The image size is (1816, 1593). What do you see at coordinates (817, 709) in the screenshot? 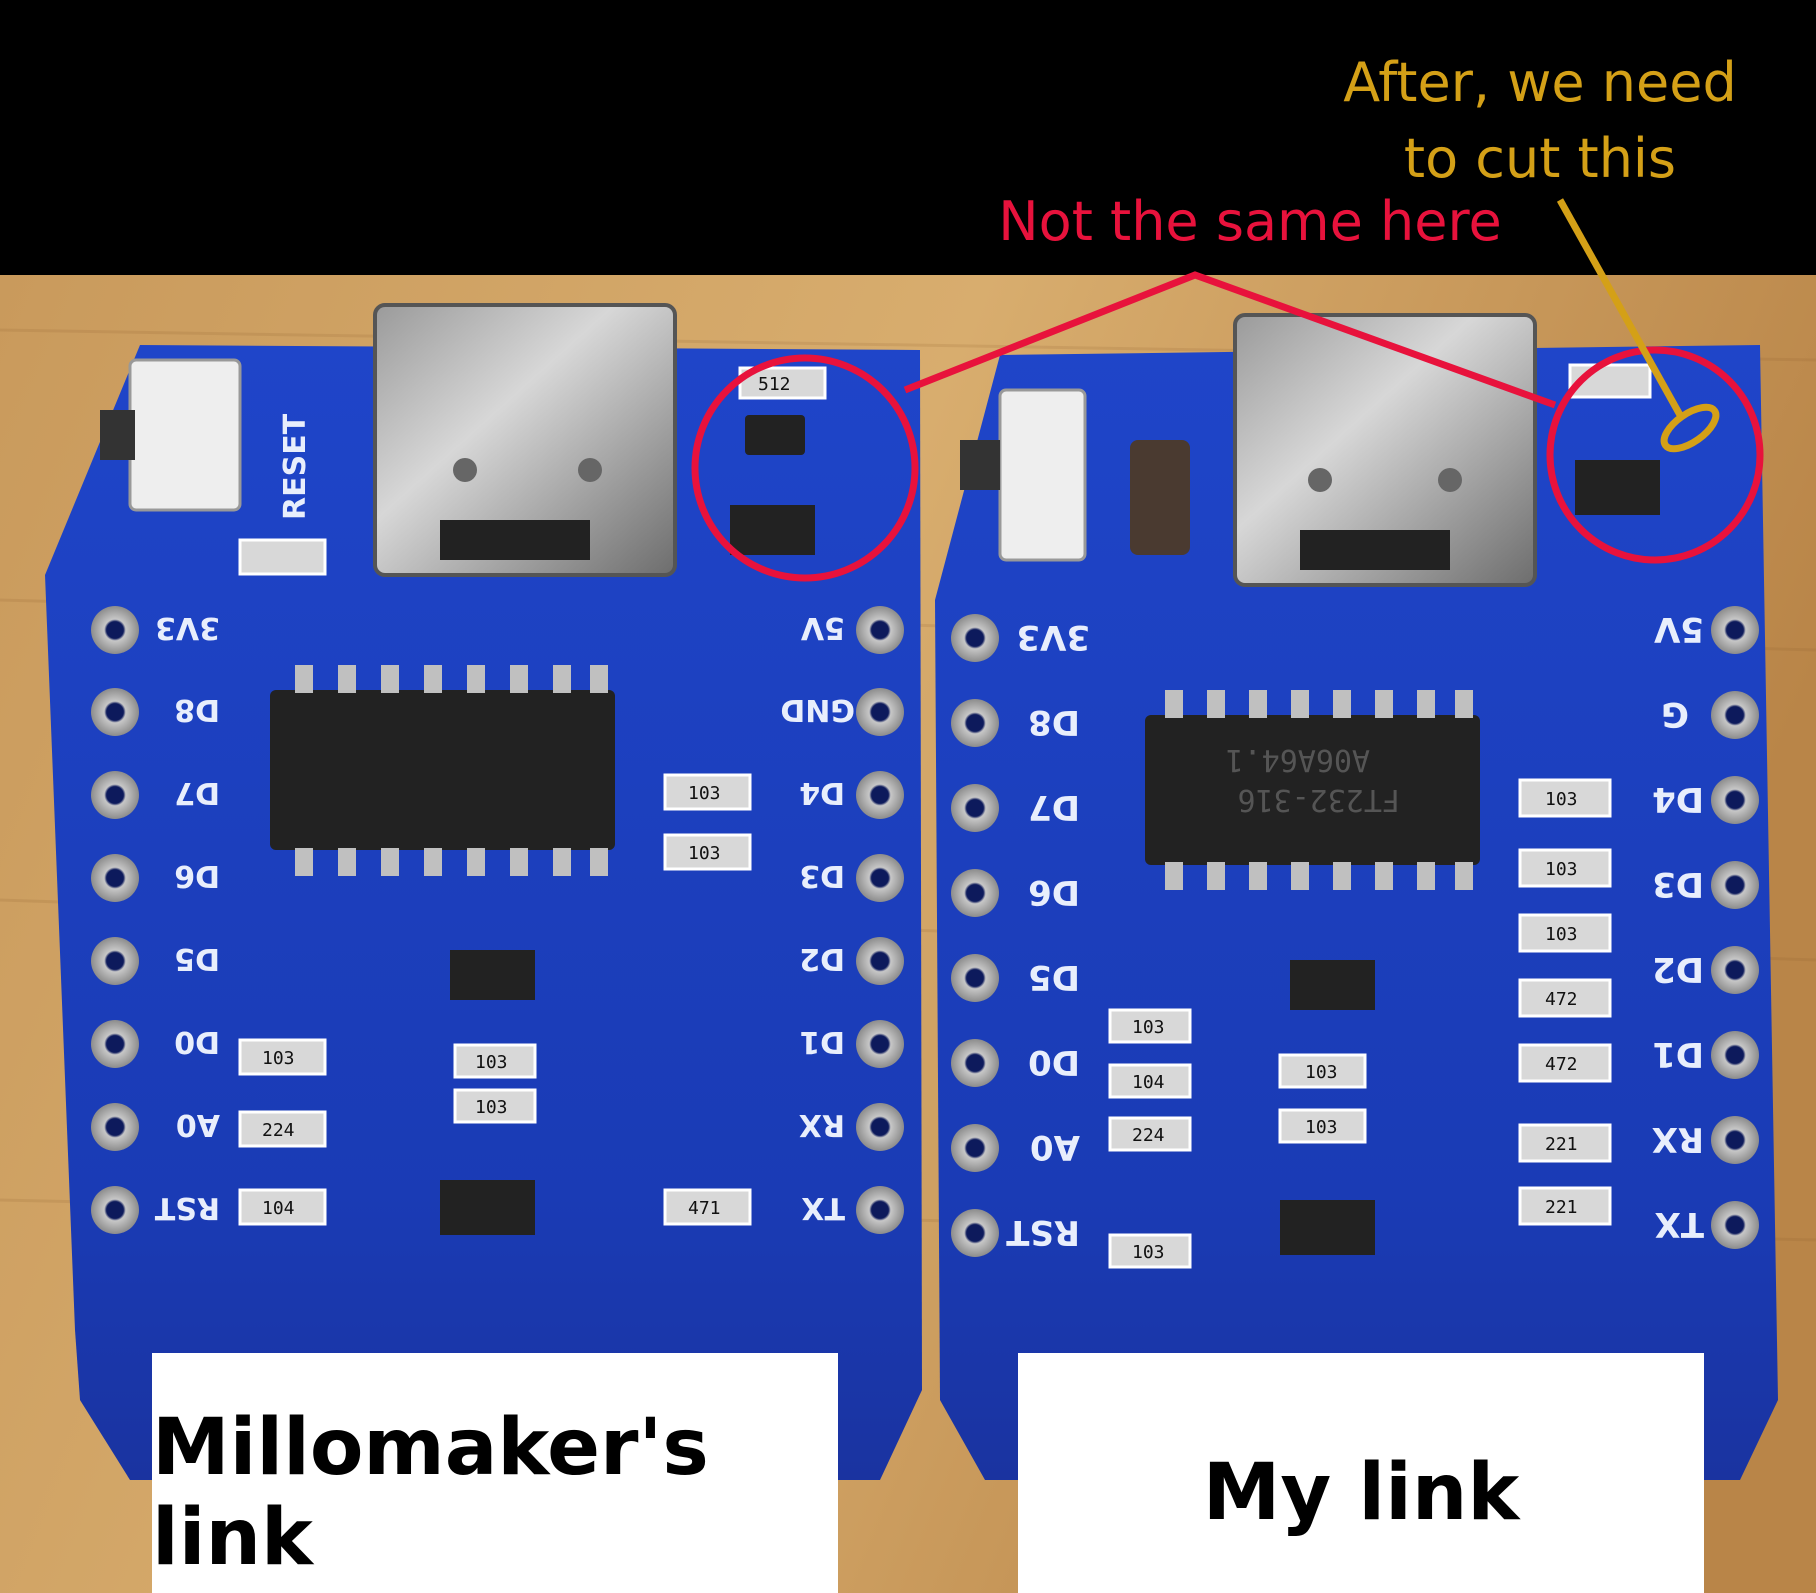
I see `svg-text: GND` at bounding box center [817, 709].